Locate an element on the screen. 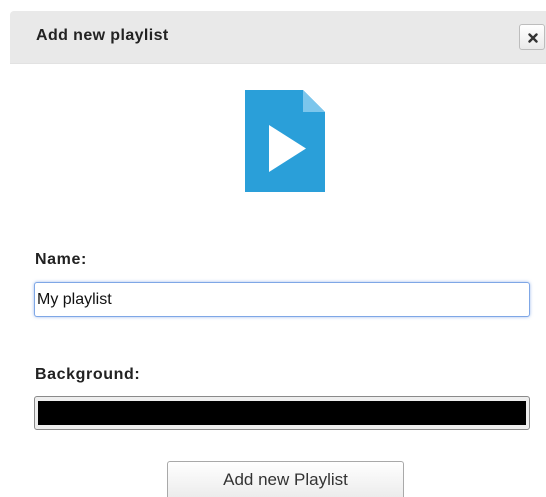  name-label: Name: is located at coordinates (61, 259).